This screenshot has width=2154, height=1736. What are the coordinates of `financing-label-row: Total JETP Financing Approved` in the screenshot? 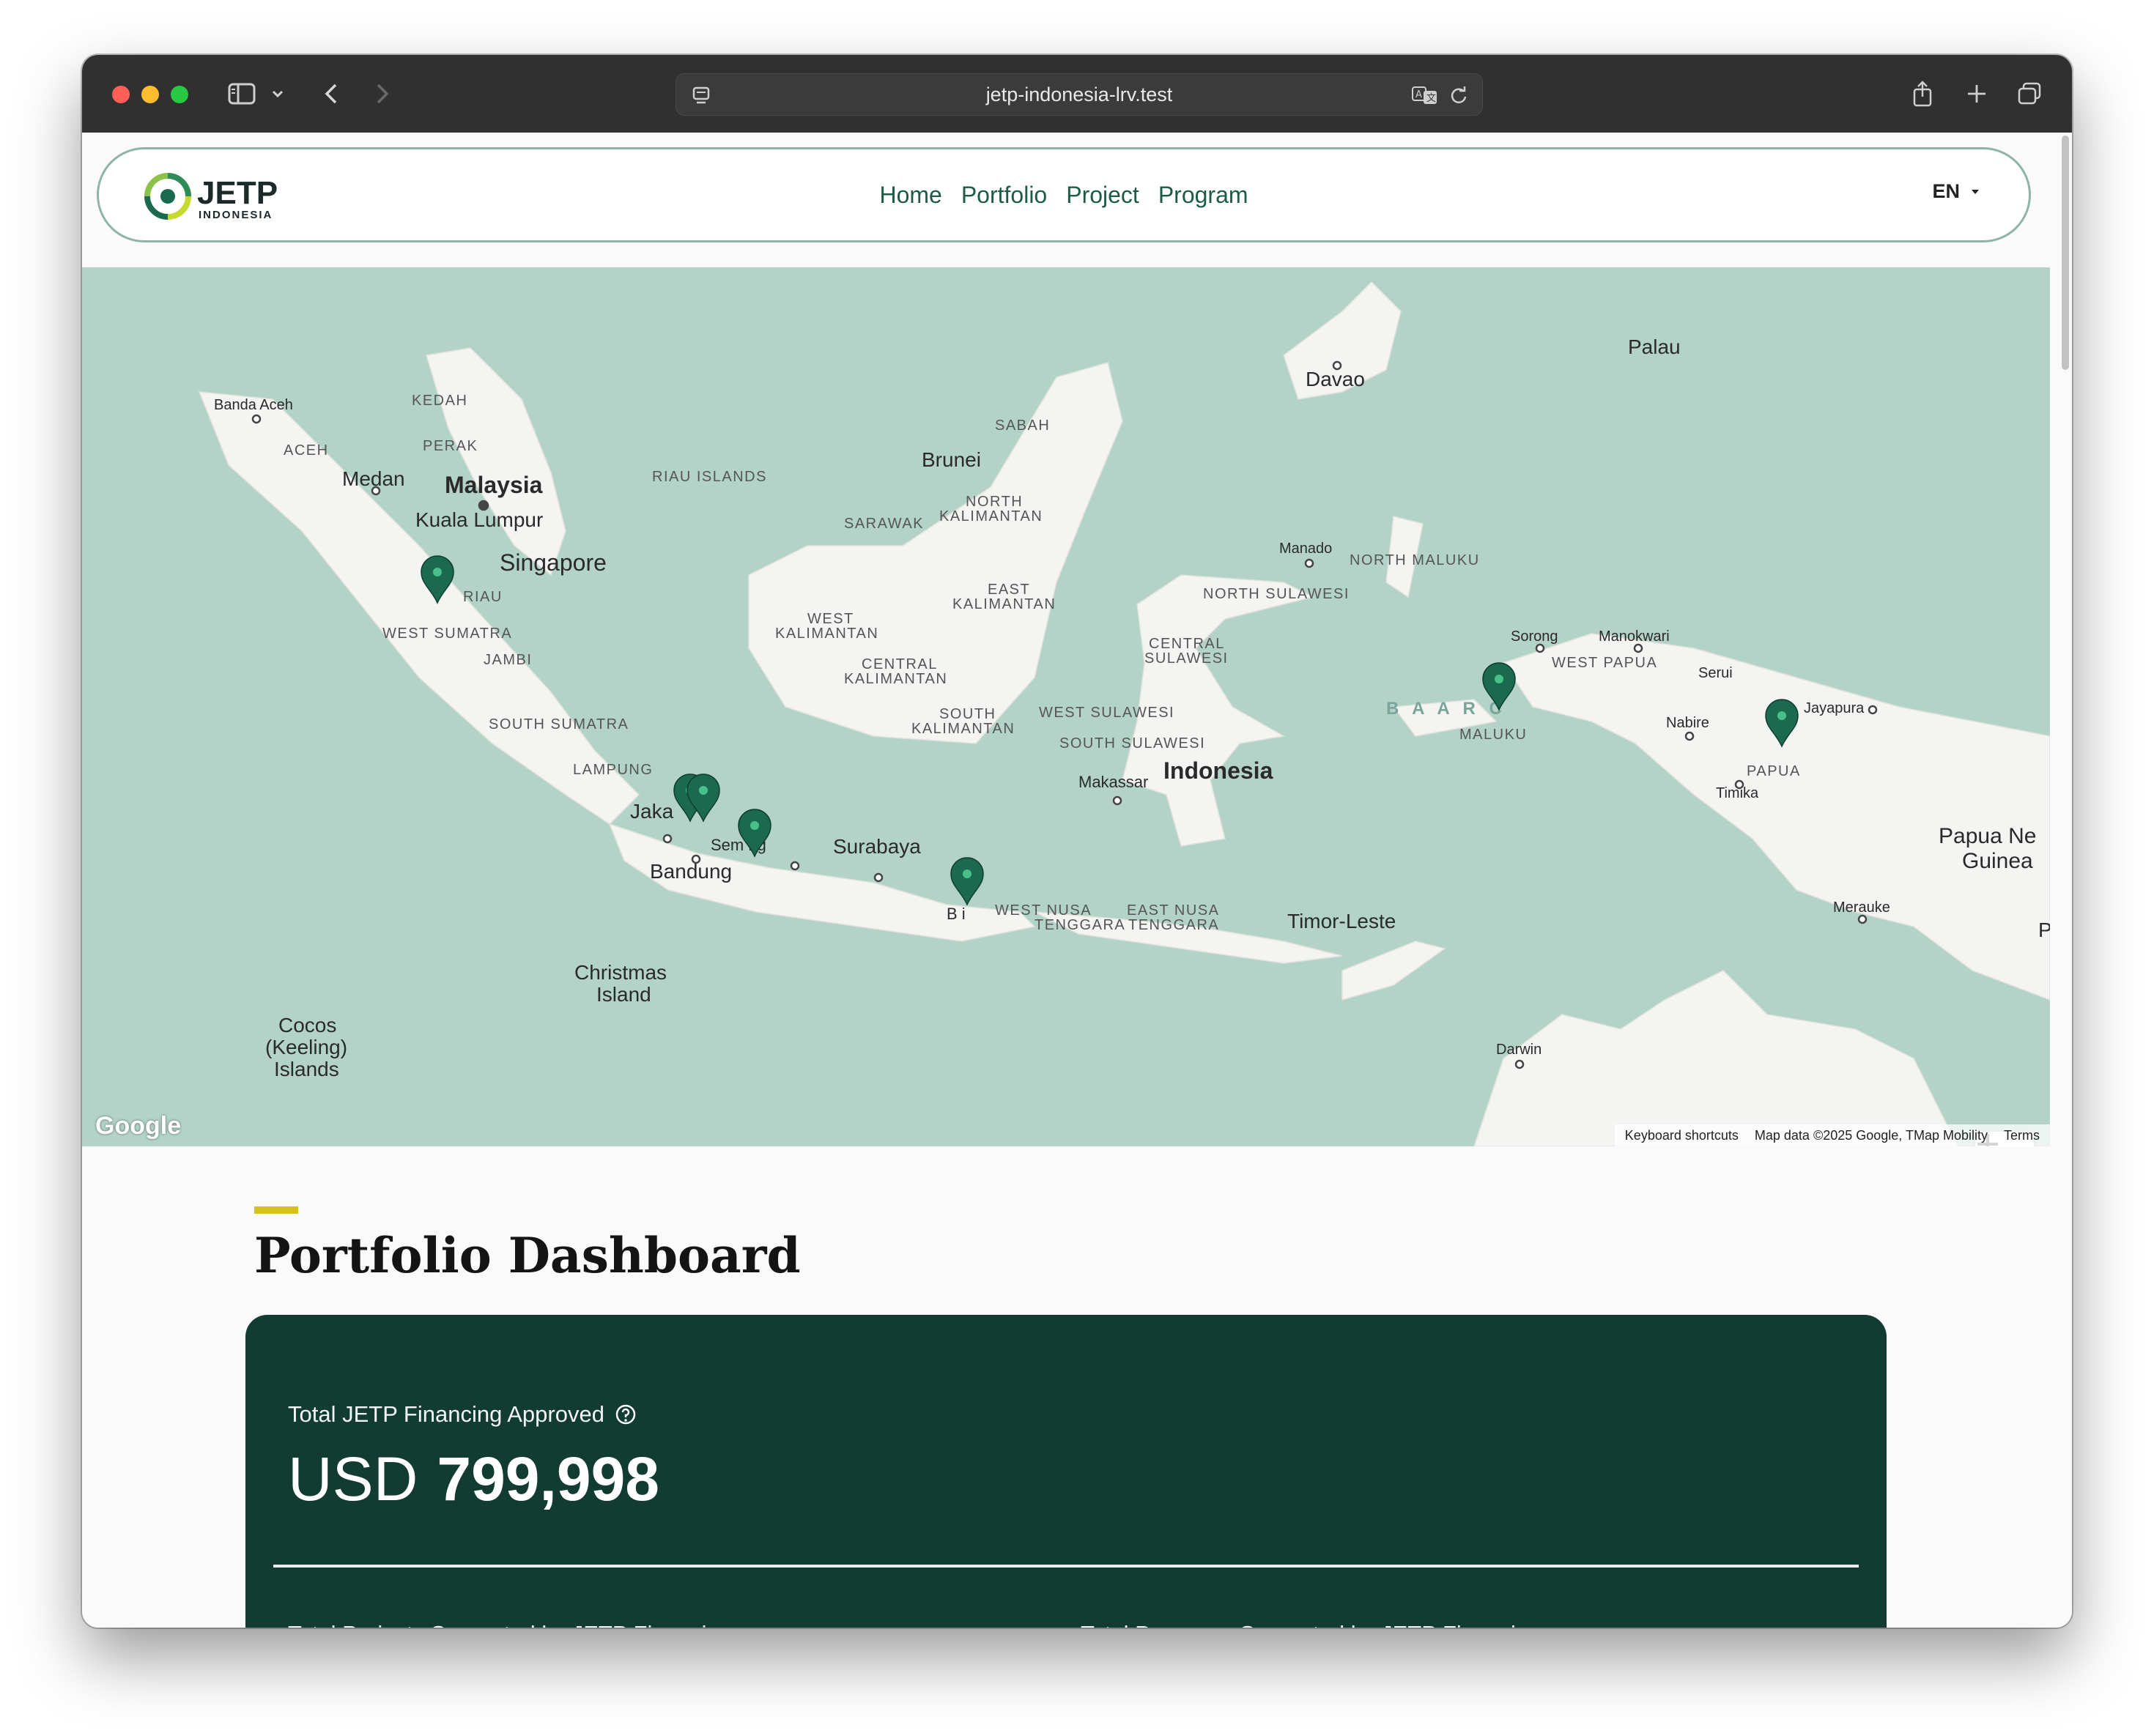 It's located at (462, 1414).